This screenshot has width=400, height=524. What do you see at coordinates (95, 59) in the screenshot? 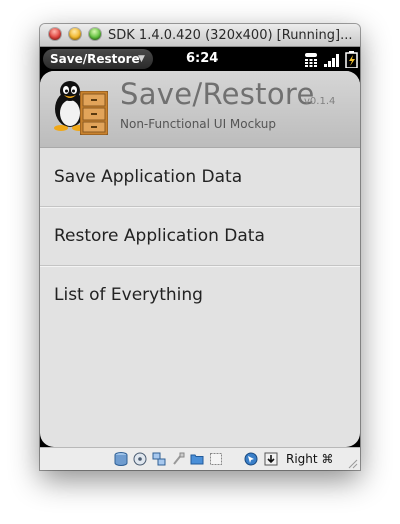
I see `app-menu-label: Save/Restore` at bounding box center [95, 59].